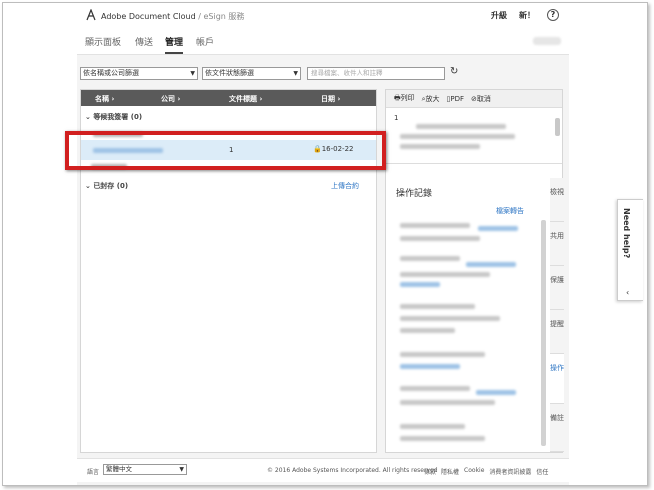 This screenshot has height=490, width=654. What do you see at coordinates (557, 244) in the screenshot?
I see `side-tab-share: 共用` at bounding box center [557, 244].